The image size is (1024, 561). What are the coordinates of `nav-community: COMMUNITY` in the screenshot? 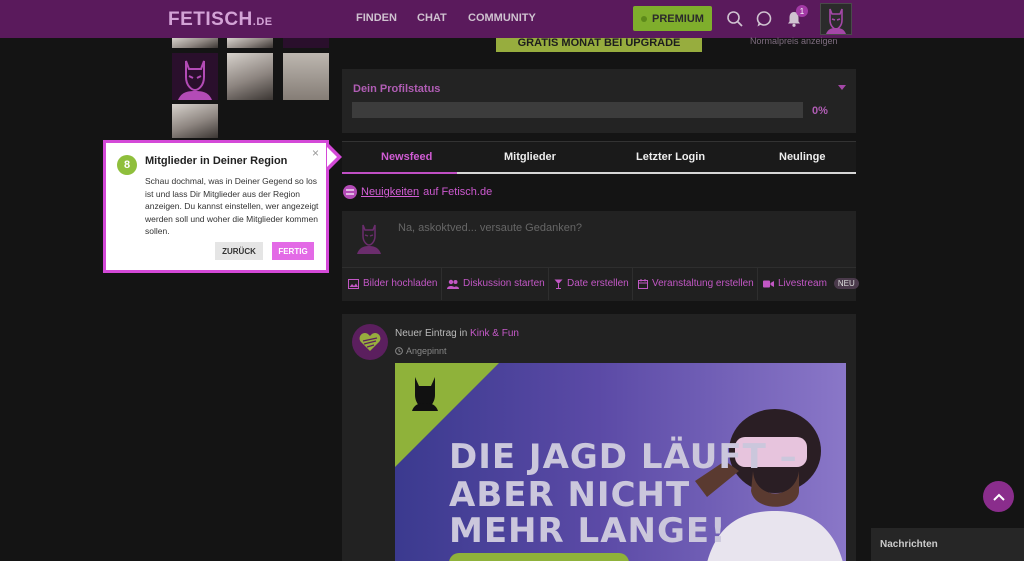 It's located at (502, 18).